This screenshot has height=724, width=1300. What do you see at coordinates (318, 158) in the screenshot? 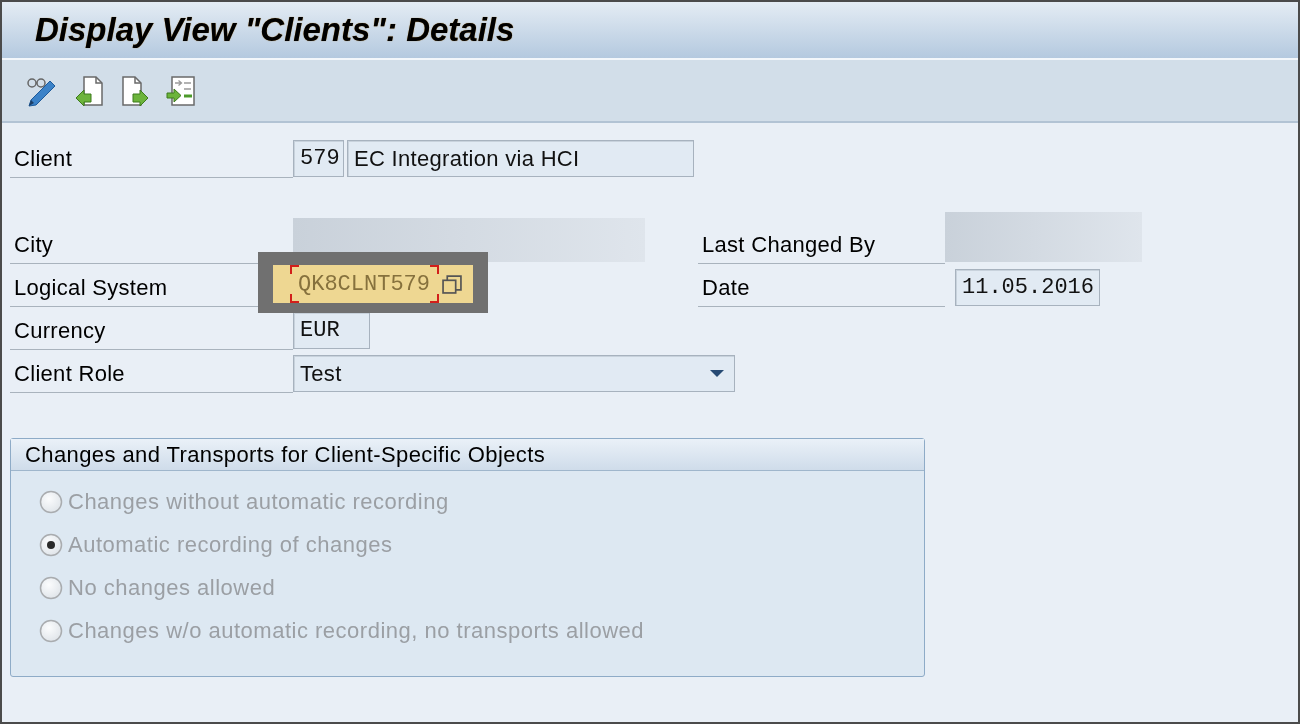
I see `client-number-field: 579` at bounding box center [318, 158].